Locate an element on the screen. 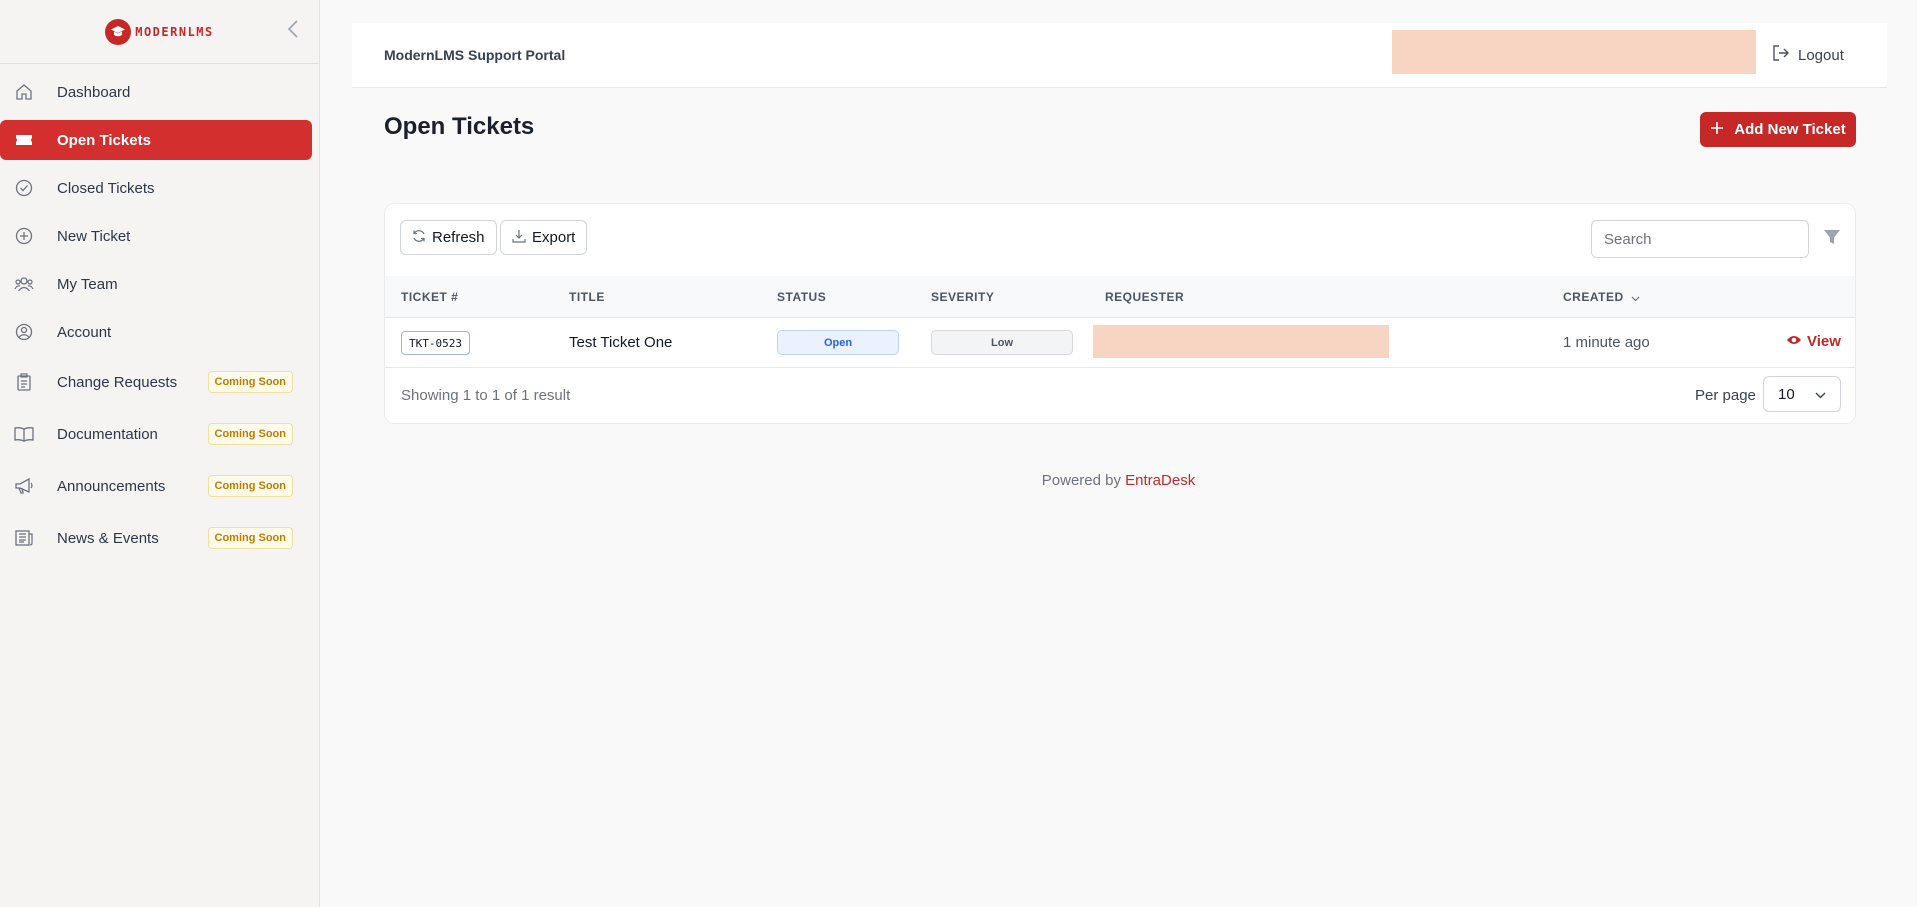 Image resolution: width=1917 pixels, height=907 pixels. graduation-cap-icon is located at coordinates (118, 31).